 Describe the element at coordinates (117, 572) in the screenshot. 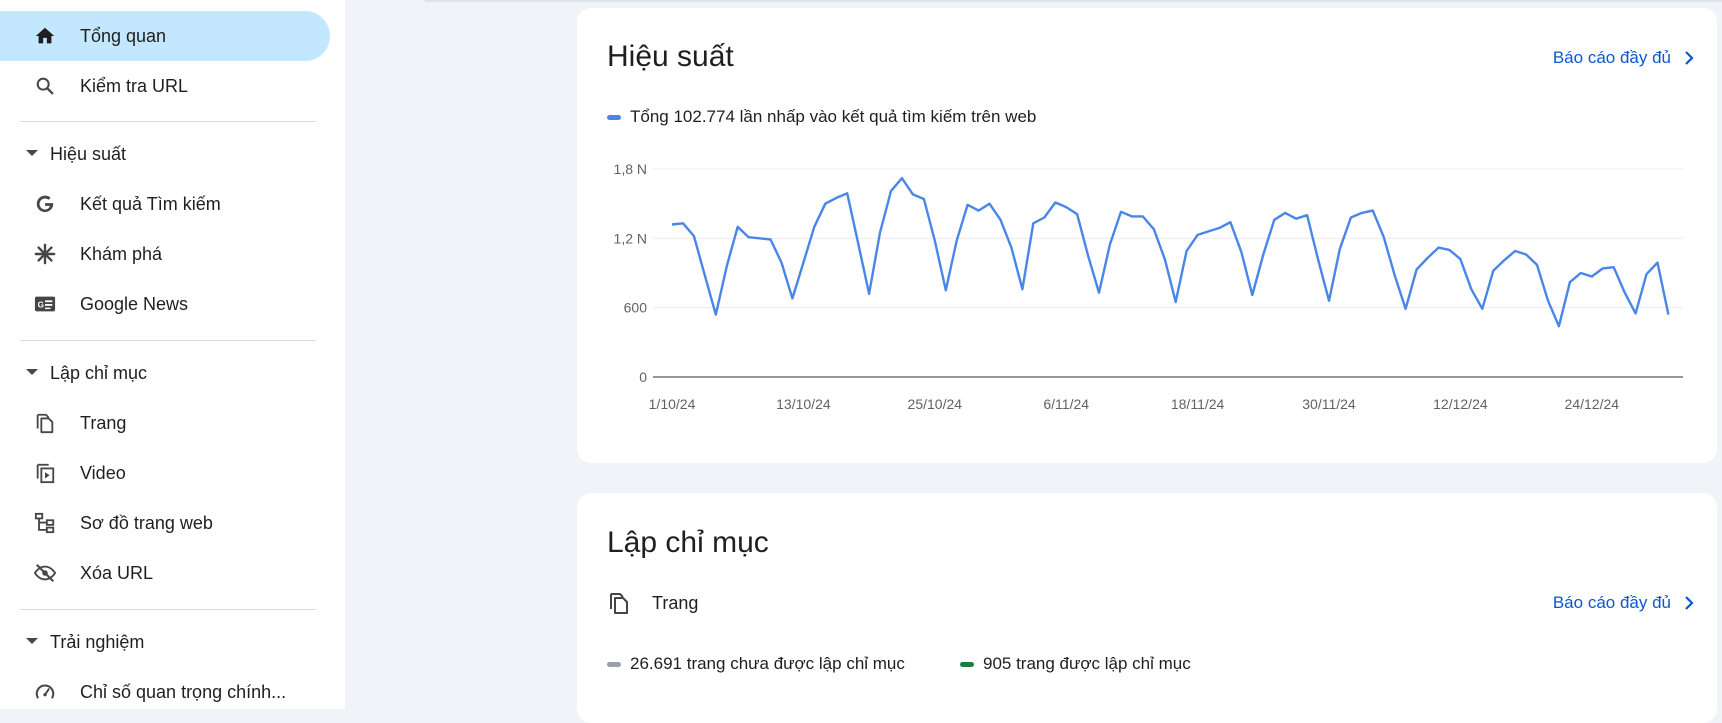

I see `sidebar-item-label: Xóa URL` at that location.